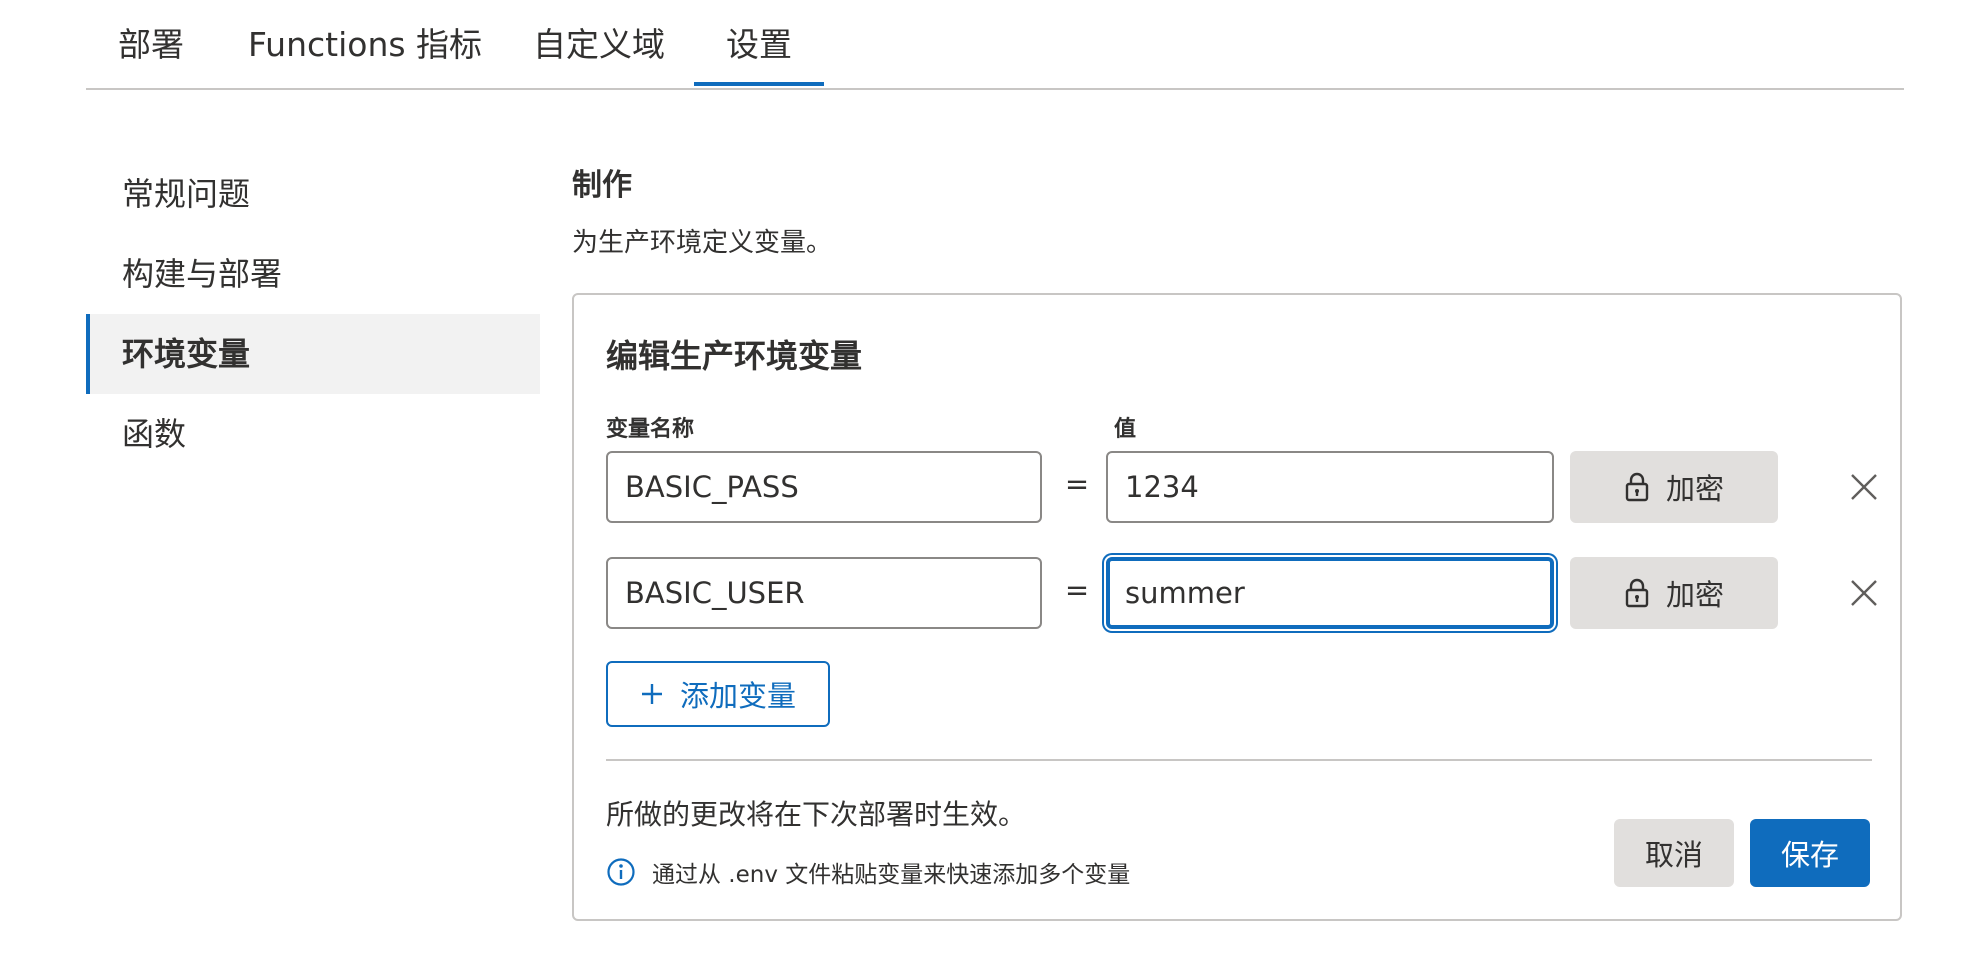 This screenshot has width=1974, height=967. I want to click on footer-note: 所做的更改将在下次部署时生效。, so click(816, 814).